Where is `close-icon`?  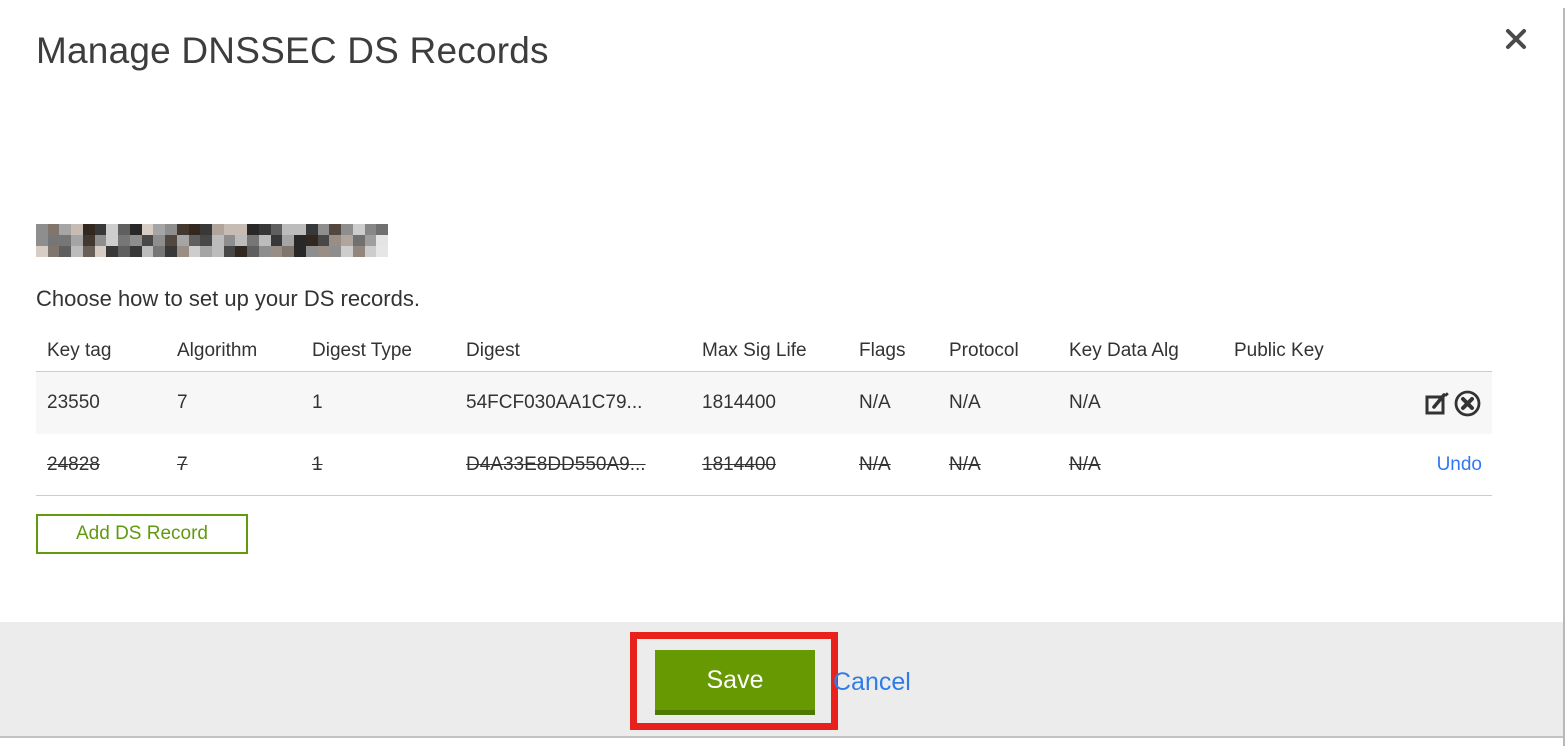
close-icon is located at coordinates (1518, 39).